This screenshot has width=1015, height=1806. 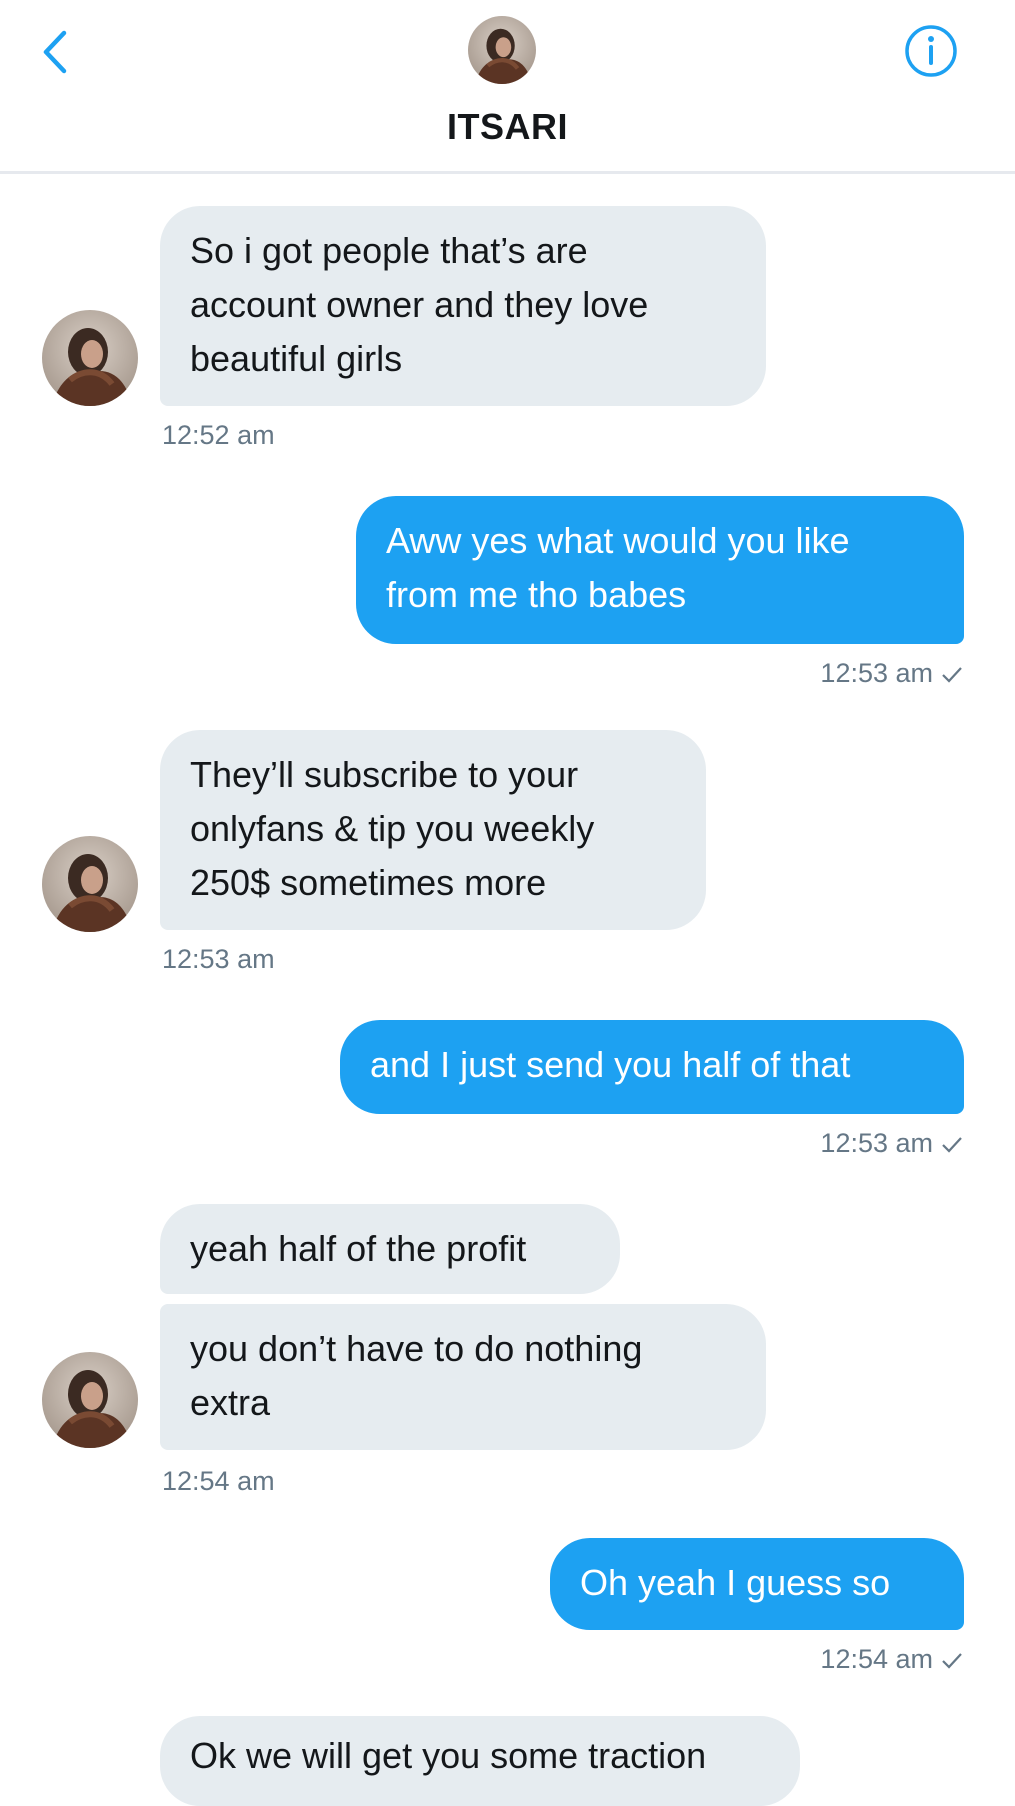 What do you see at coordinates (507, 127) in the screenshot?
I see `conversation-title: ITSARI` at bounding box center [507, 127].